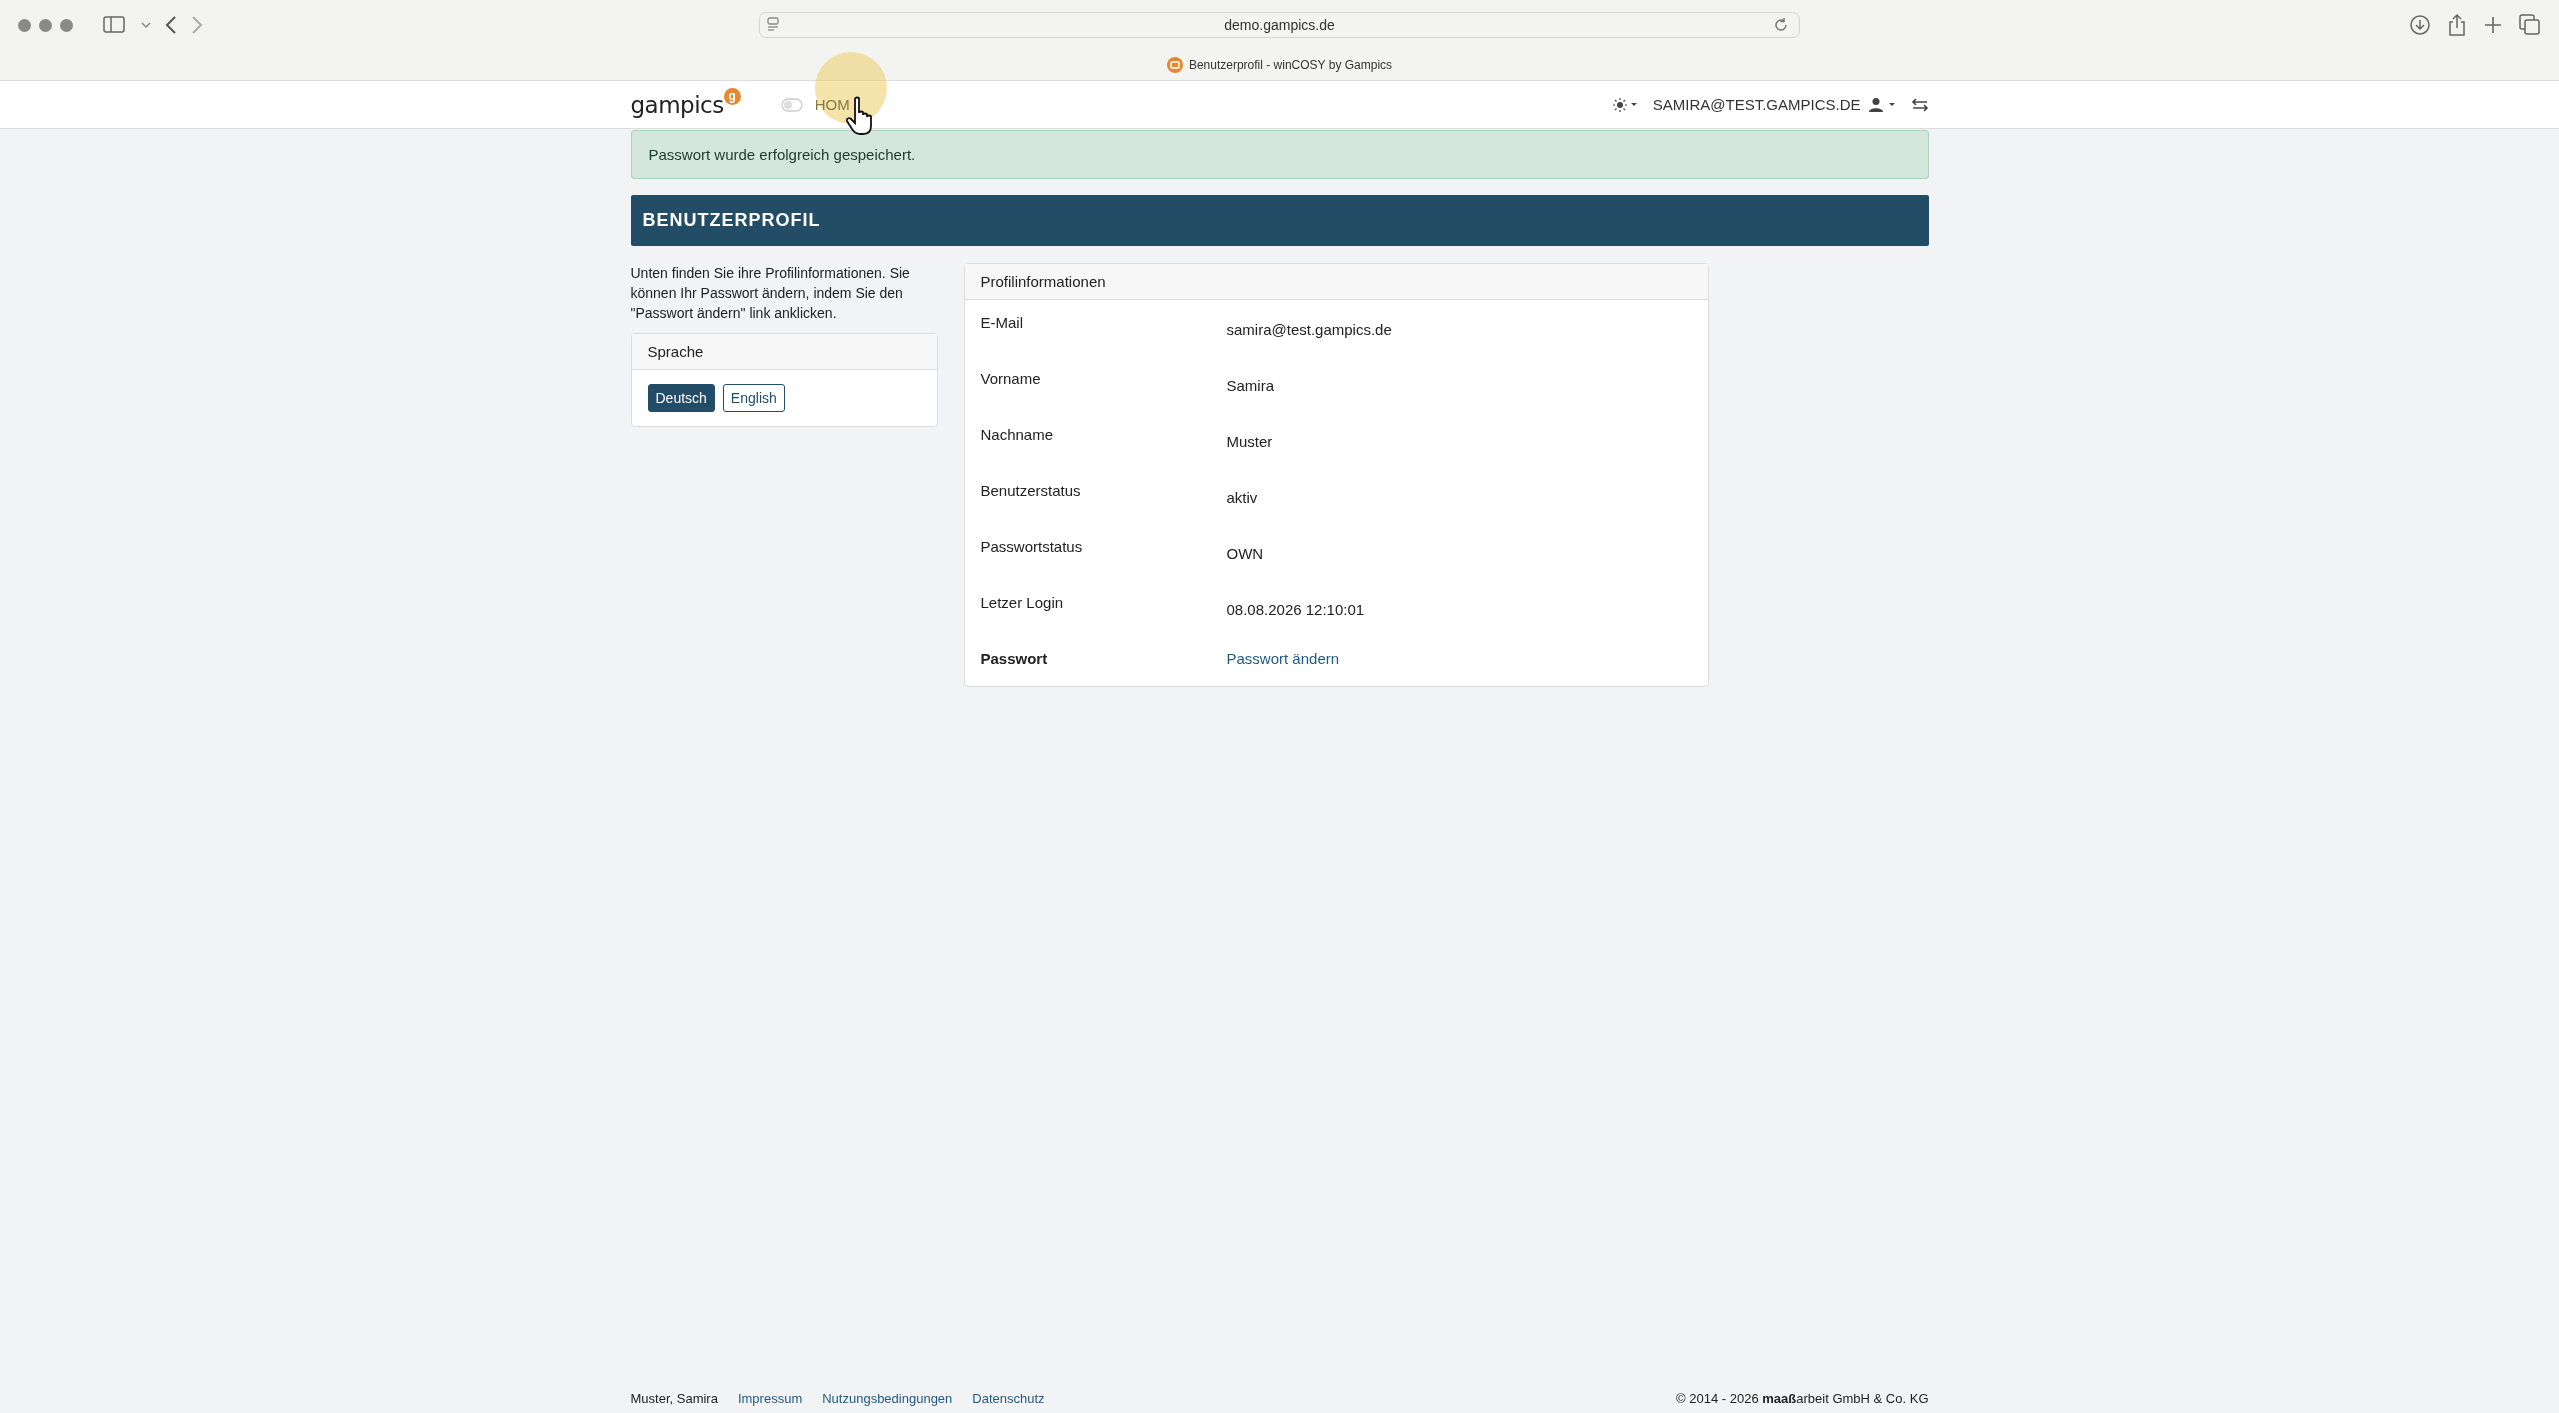 This screenshot has width=2559, height=1413. Describe the element at coordinates (2530, 25) in the screenshot. I see `tabs-overview-icon` at that location.